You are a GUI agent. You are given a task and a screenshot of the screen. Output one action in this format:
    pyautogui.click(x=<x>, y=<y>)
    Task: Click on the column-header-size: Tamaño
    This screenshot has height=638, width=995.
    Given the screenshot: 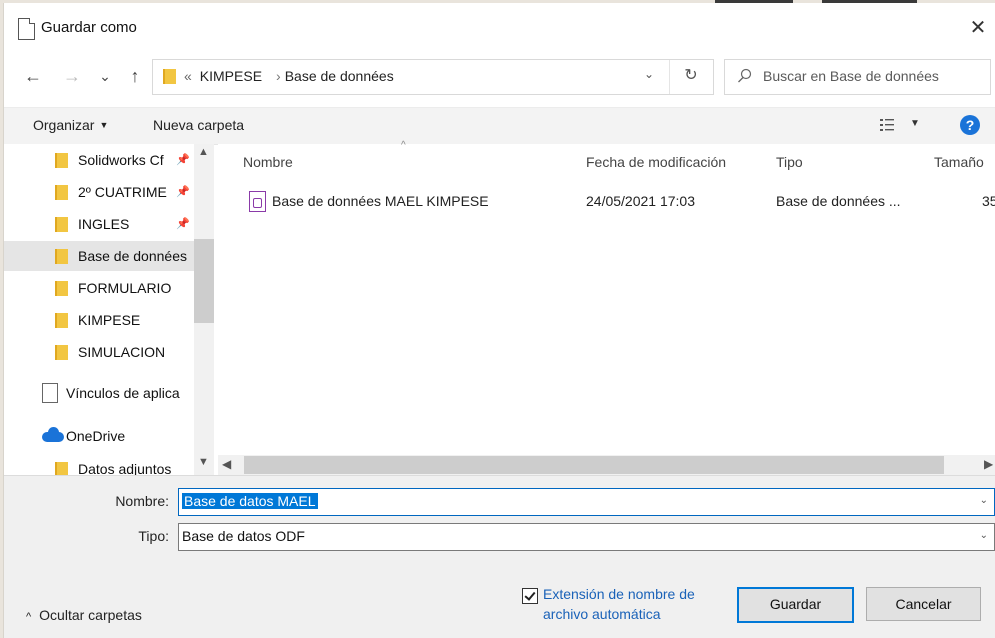 What is the action you would take?
    pyautogui.click(x=959, y=162)
    